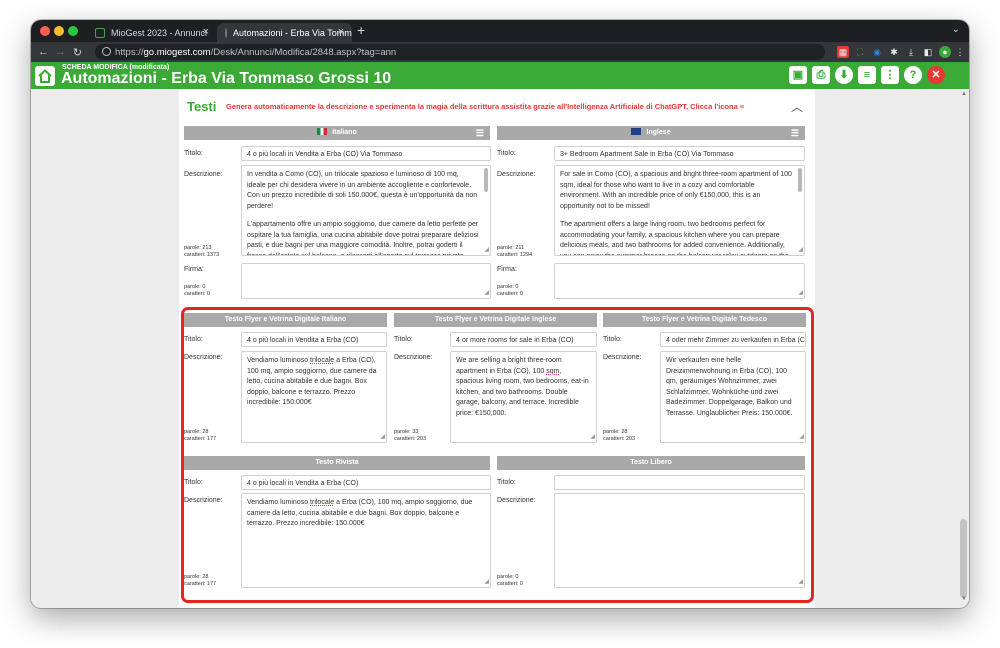 This screenshot has width=1000, height=648. What do you see at coordinates (60, 52) in the screenshot?
I see `forward-arrow-icon: →` at bounding box center [60, 52].